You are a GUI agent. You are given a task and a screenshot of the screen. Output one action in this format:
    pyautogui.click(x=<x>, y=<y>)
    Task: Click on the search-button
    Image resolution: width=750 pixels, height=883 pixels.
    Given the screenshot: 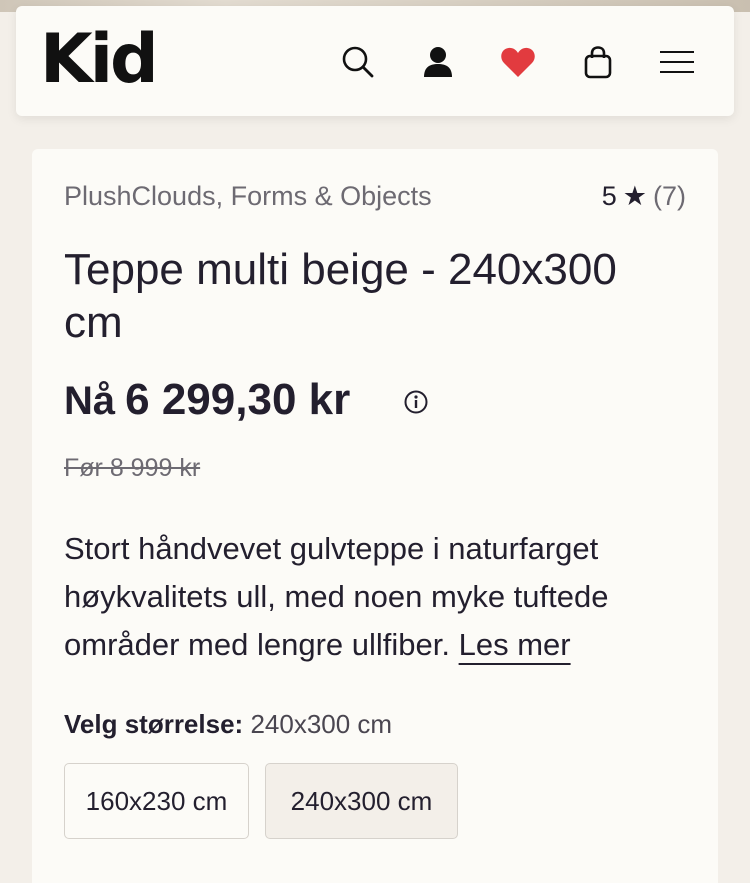 What is the action you would take?
    pyautogui.click(x=358, y=62)
    